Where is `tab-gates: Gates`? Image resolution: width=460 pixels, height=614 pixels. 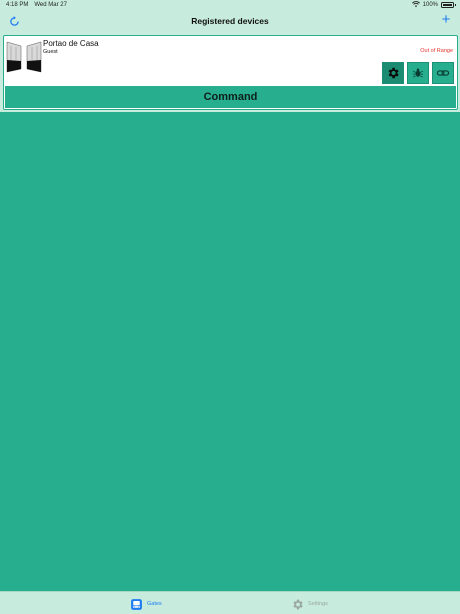 tab-gates: Gates is located at coordinates (146, 604).